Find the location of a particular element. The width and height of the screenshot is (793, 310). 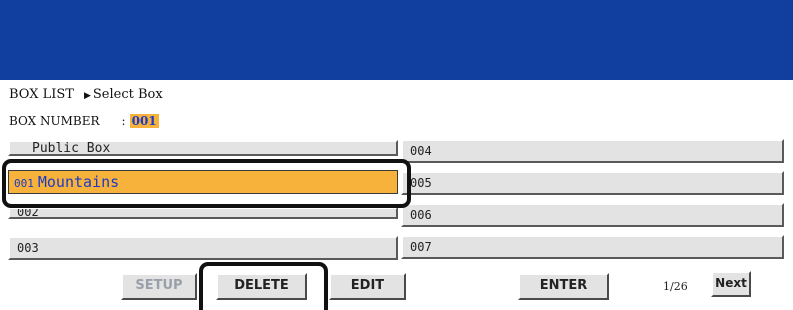

box-slot-003: 003 is located at coordinates (203, 248).